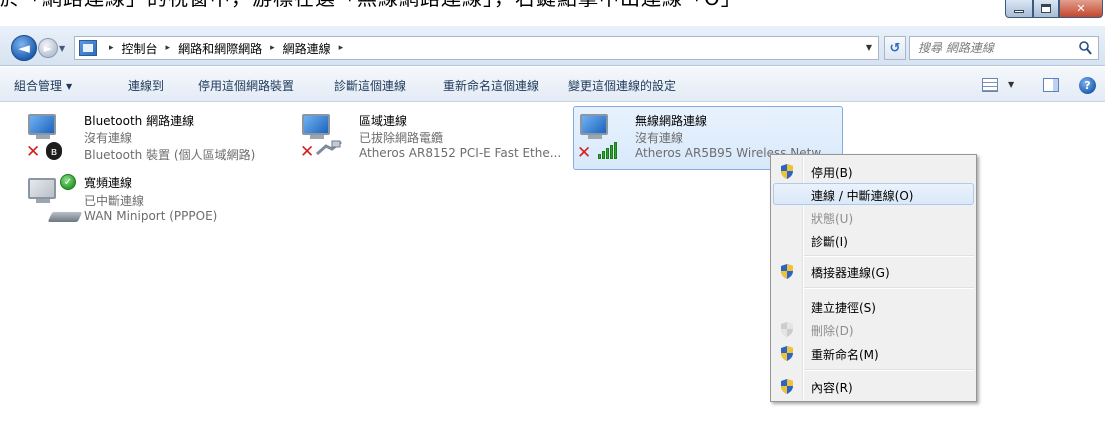  I want to click on menu-item-create-shortcut: 建立捷徑(S), so click(873, 306).